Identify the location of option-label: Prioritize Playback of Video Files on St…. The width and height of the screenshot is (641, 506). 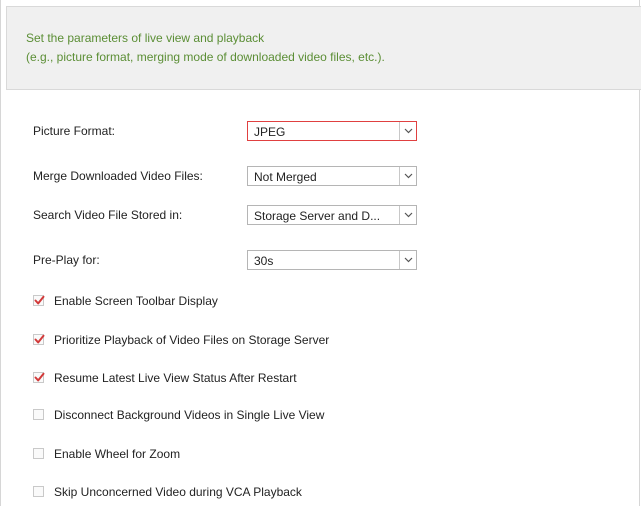
(192, 340).